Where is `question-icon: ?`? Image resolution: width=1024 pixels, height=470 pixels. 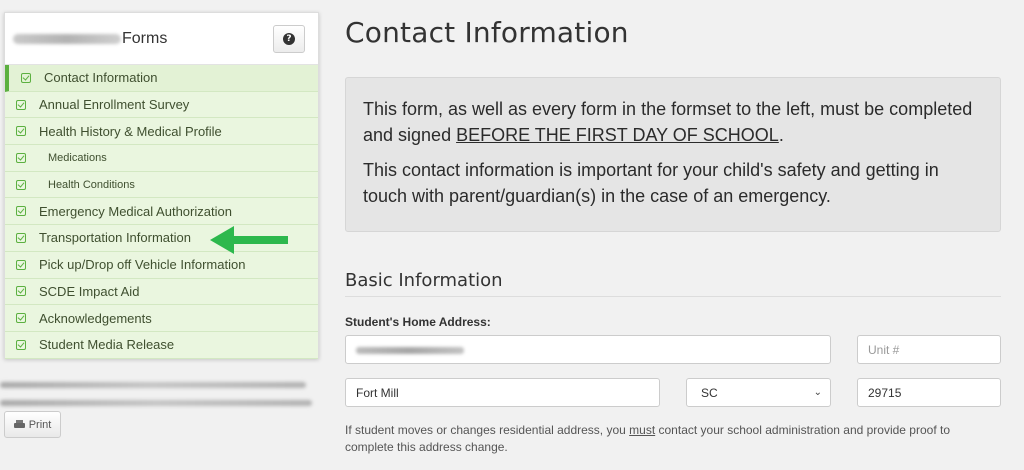
question-icon: ? is located at coordinates (289, 38).